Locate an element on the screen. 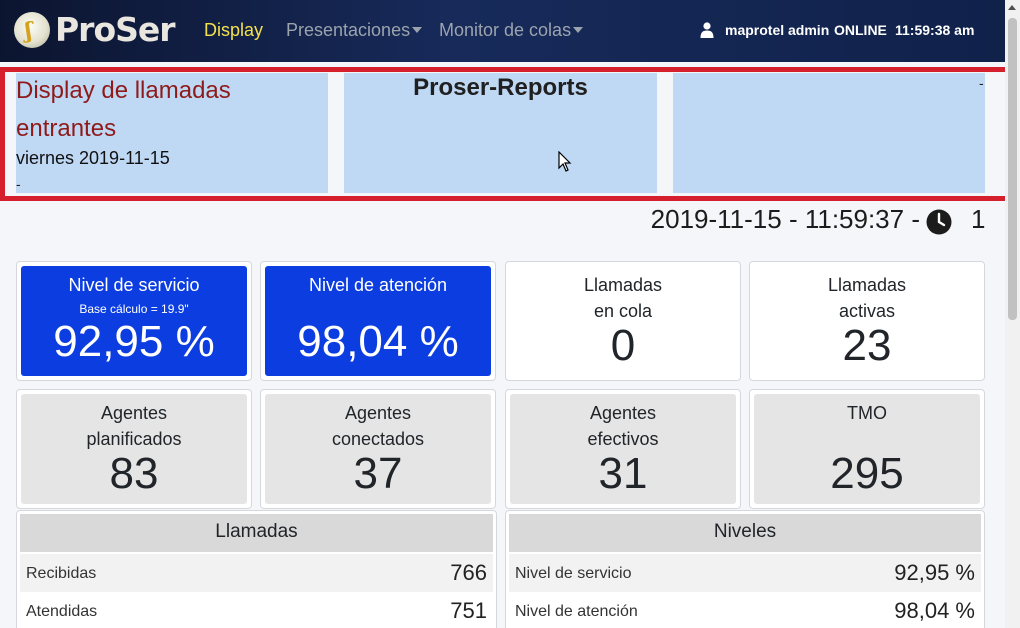 This screenshot has width=1020, height=628. nav-monitor-de-colas: Monitor de colas is located at coordinates (511, 30).